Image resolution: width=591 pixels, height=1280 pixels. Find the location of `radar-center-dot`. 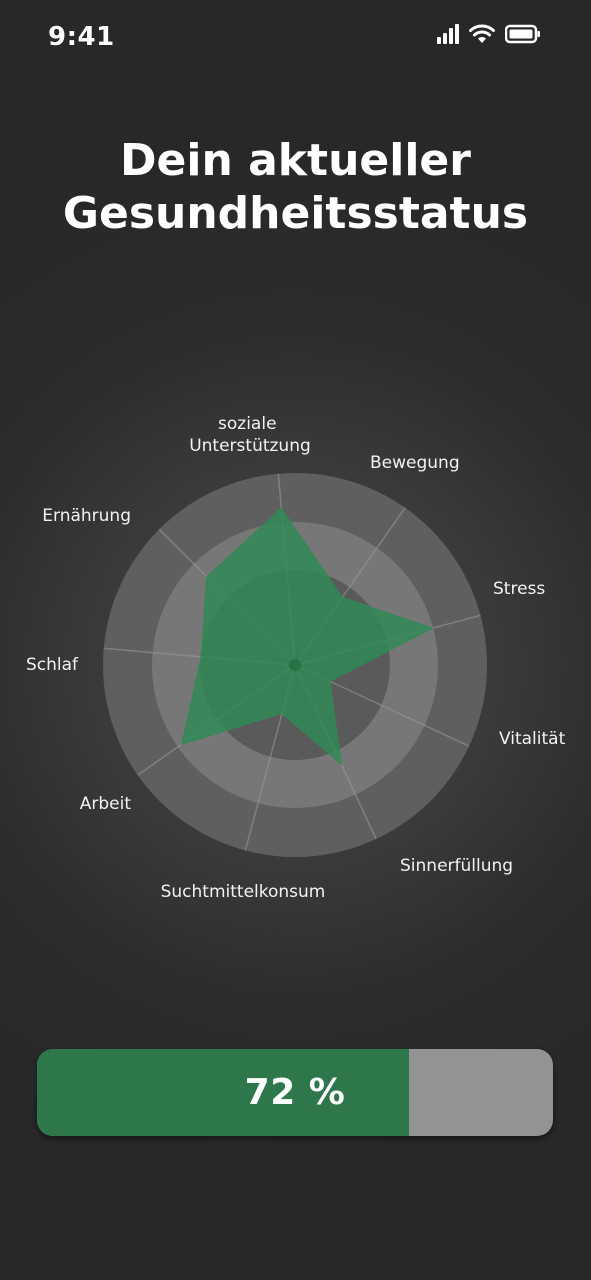

radar-center-dot is located at coordinates (295, 665).